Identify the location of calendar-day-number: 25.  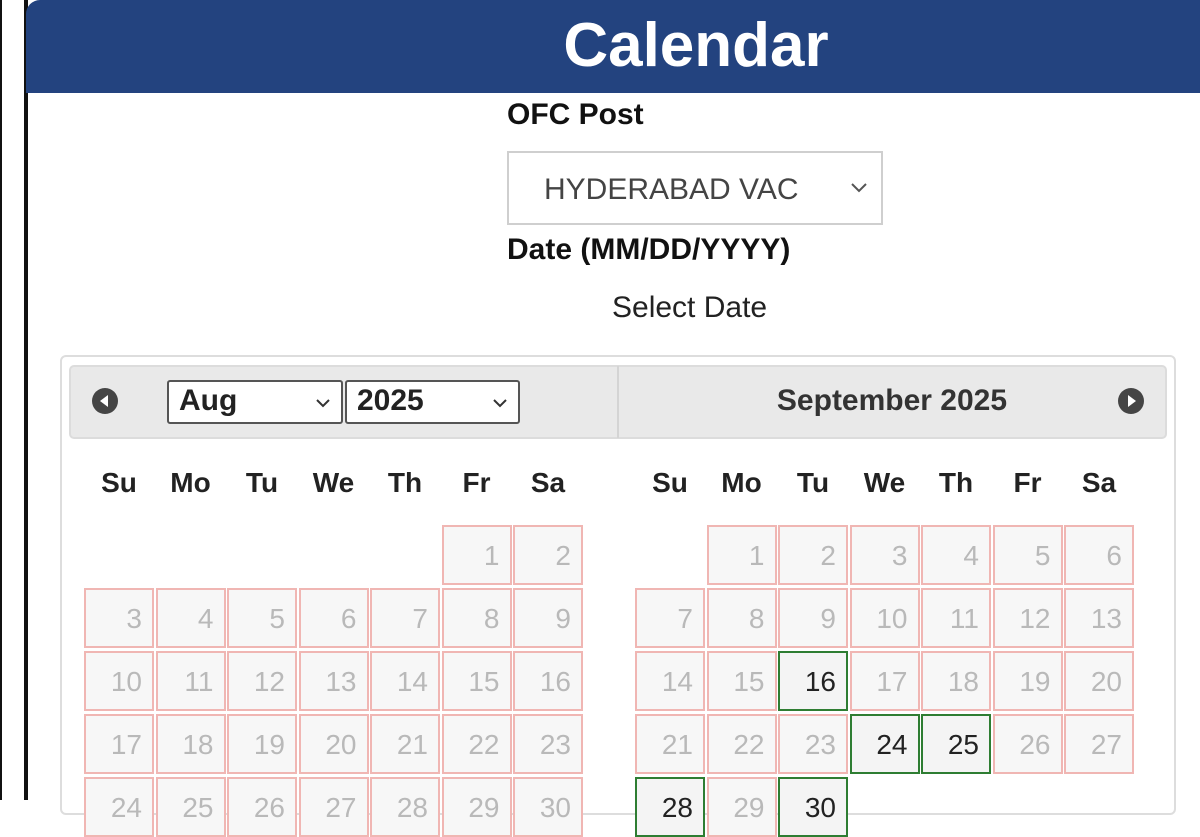
(963, 744).